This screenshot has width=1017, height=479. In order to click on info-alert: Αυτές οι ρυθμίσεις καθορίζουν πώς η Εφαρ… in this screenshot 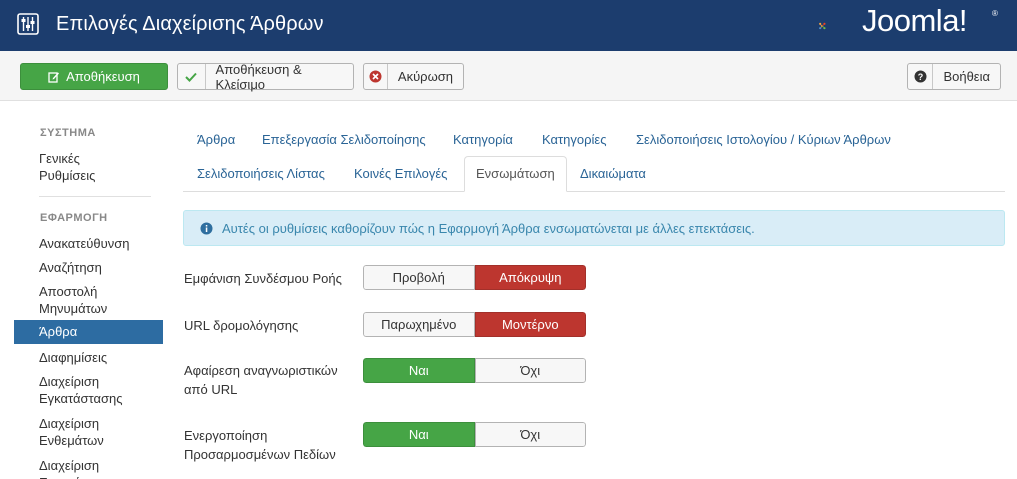, I will do `click(594, 228)`.